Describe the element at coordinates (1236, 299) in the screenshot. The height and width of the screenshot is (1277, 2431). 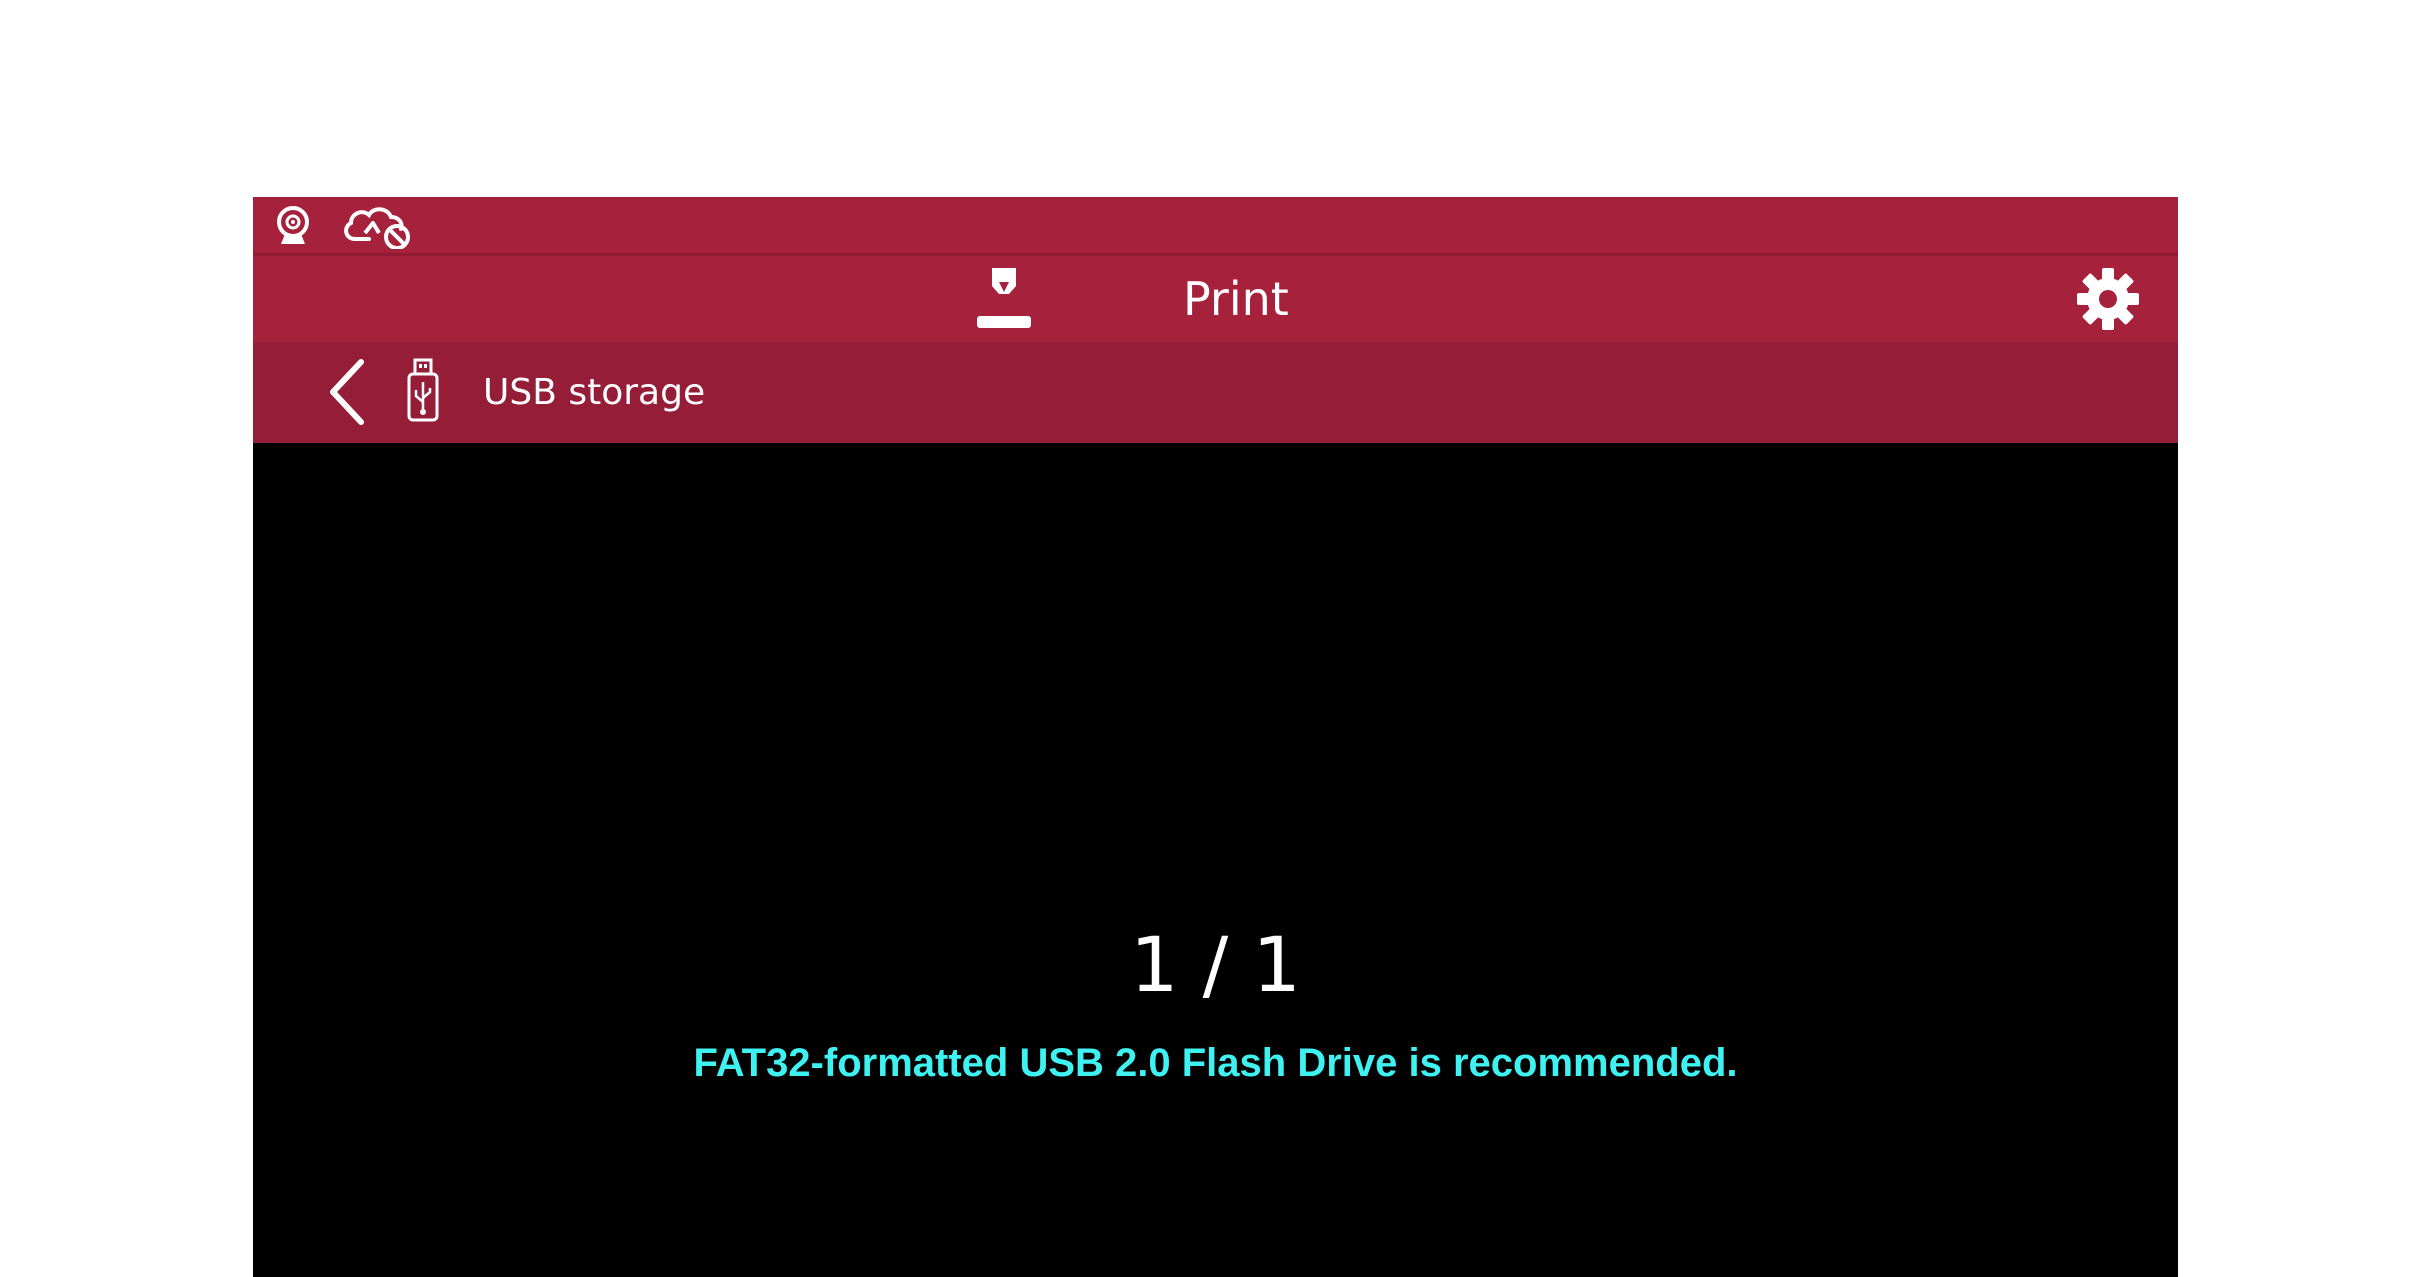
I see `page-title: Print` at that location.